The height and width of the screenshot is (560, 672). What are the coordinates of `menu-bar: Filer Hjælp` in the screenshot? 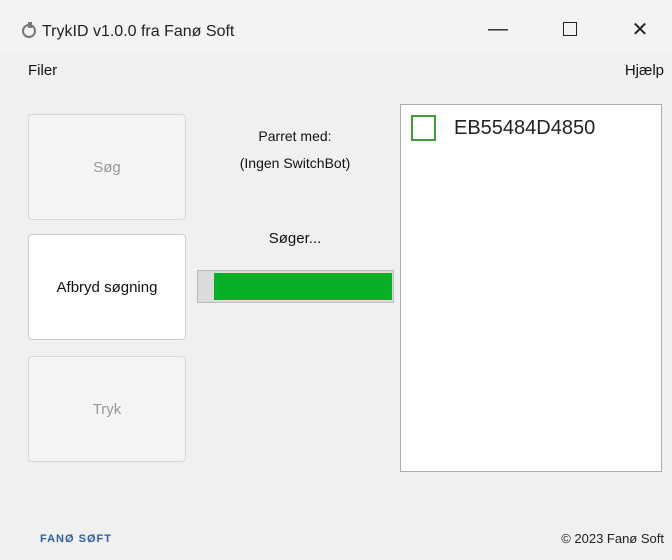 It's located at (336, 70).